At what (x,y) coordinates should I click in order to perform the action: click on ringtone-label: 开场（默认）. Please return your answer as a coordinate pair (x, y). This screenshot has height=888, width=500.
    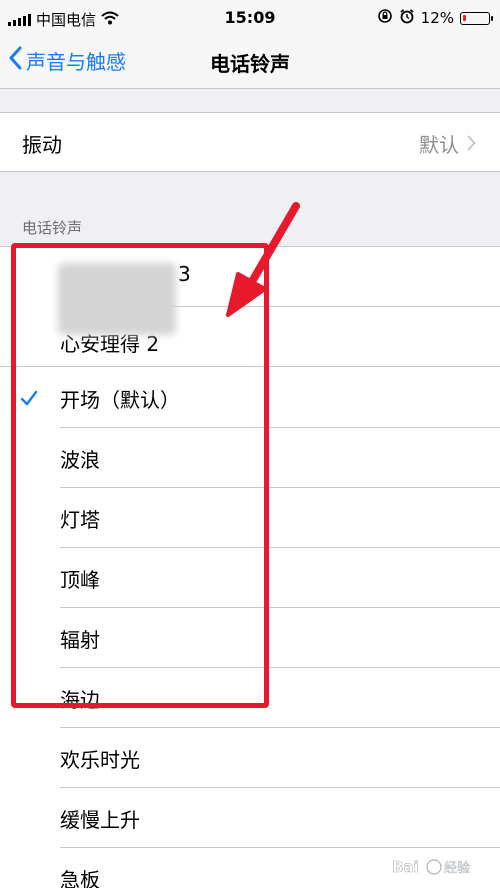
    Looking at the image, I should click on (120, 400).